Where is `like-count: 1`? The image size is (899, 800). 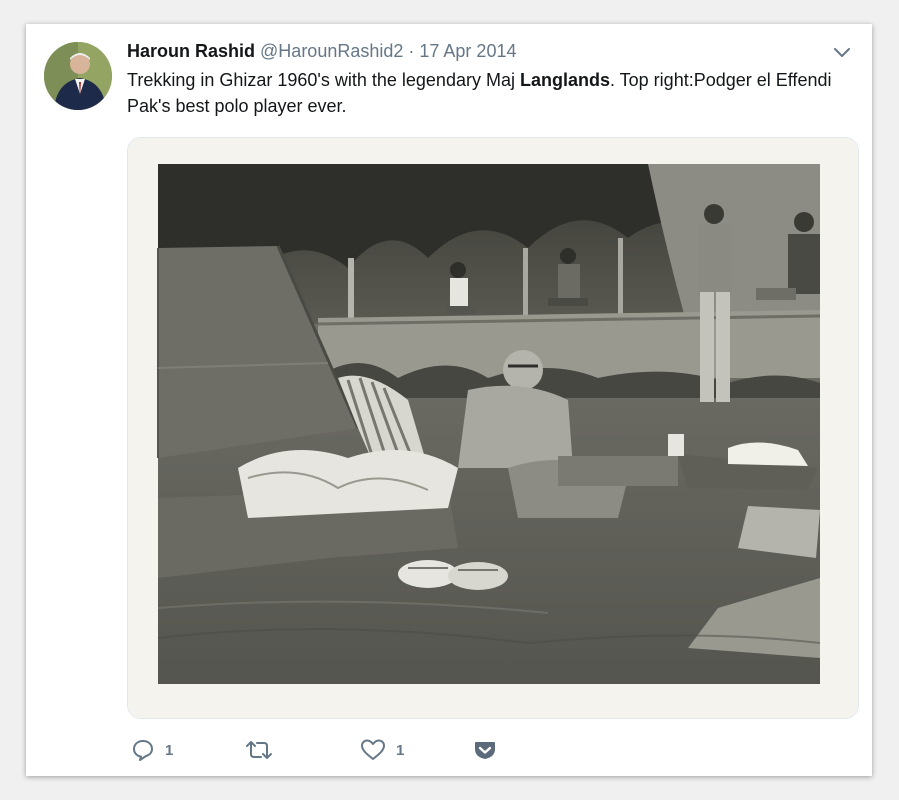
like-count: 1 is located at coordinates (400, 750).